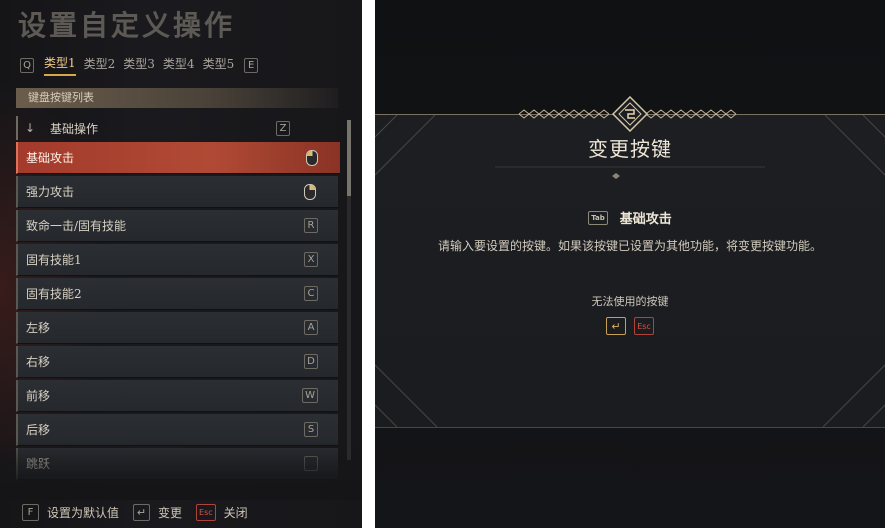  Describe the element at coordinates (60, 65) in the screenshot. I see `tab-type-1: 类型1` at that location.